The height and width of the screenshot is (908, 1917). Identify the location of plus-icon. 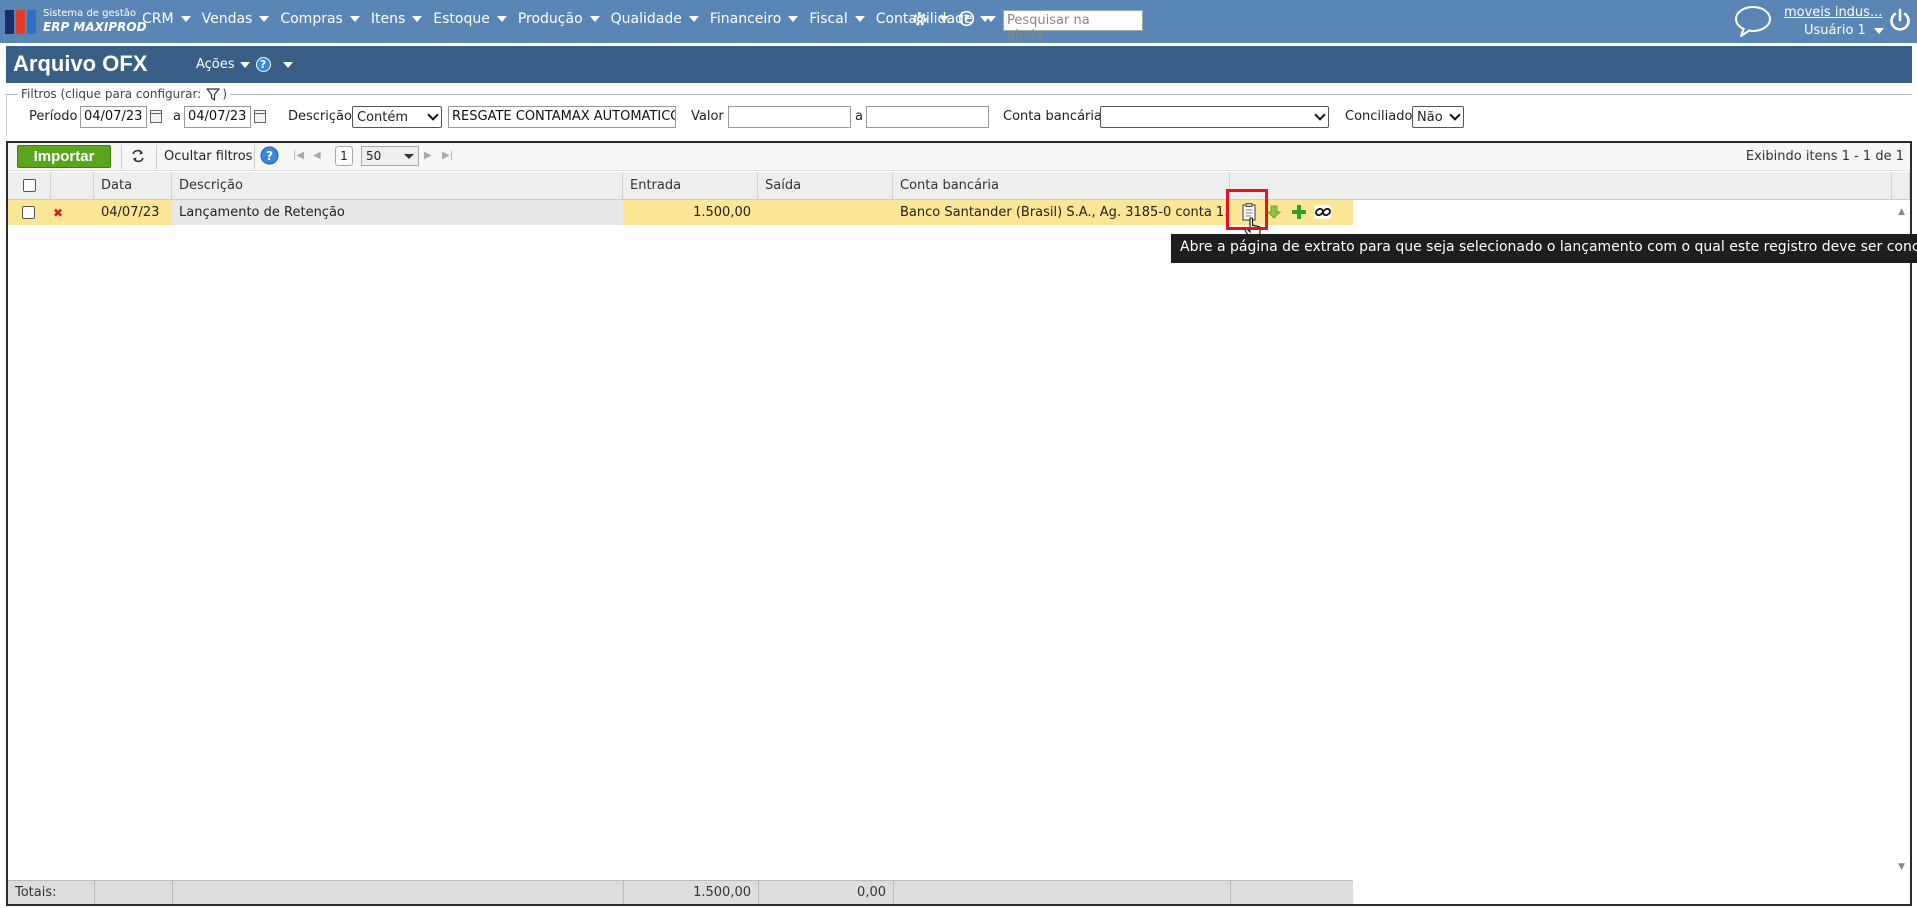
(1299, 212).